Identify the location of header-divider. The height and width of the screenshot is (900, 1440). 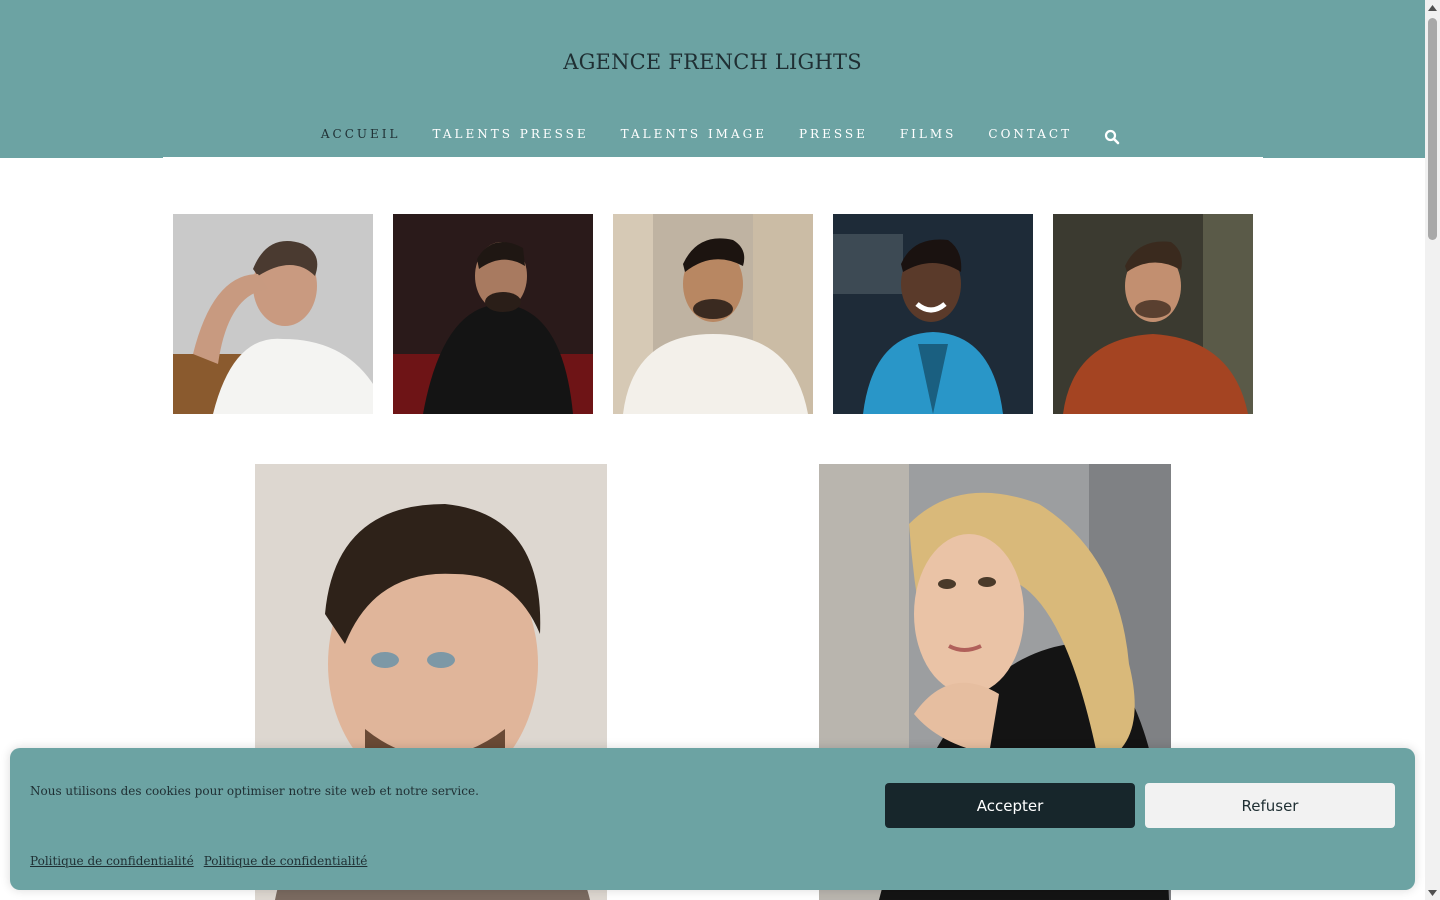
(713, 158).